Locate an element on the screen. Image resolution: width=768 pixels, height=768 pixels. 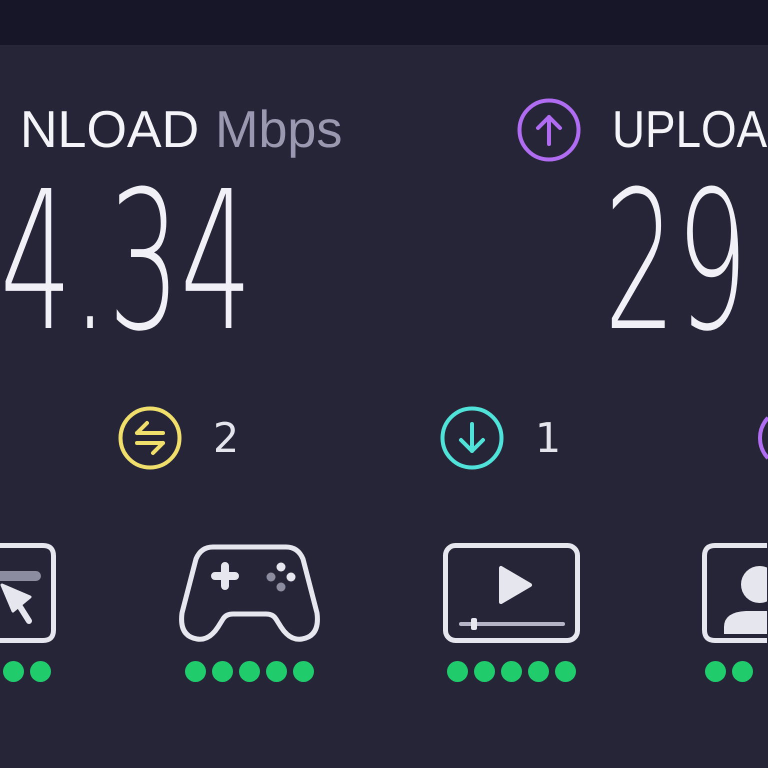
gamepad-icon is located at coordinates (249, 593).